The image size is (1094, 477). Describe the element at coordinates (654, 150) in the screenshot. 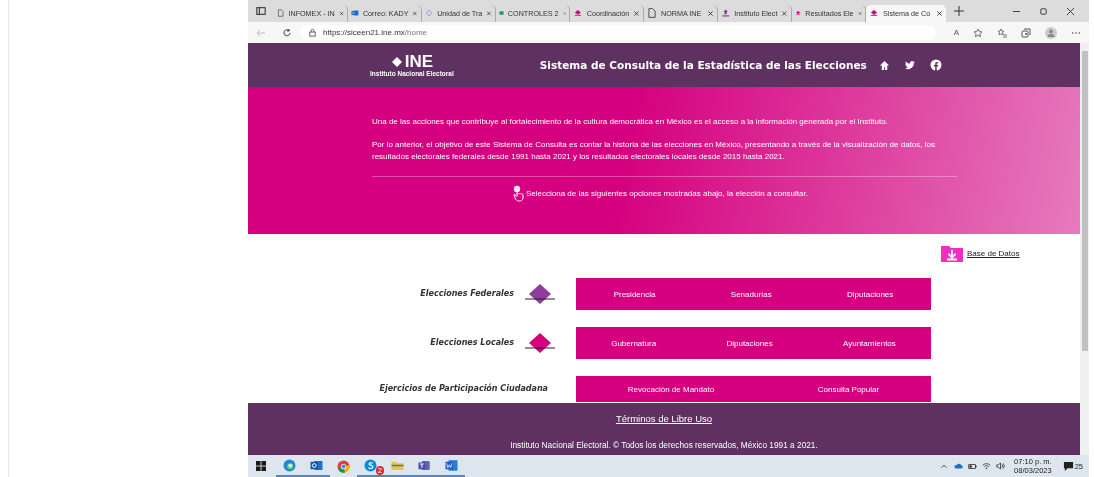

I see `intro-paragraph: Por lo anterior, el objetivo de este Sistema de Consulta es contar la historia de las elecciones en México, presentando a través de la visualización de datos, los resultados electorales federales desde 1991 hasta 2021 y los resultados electorales locales desde 2015 hasta 2021.` at that location.